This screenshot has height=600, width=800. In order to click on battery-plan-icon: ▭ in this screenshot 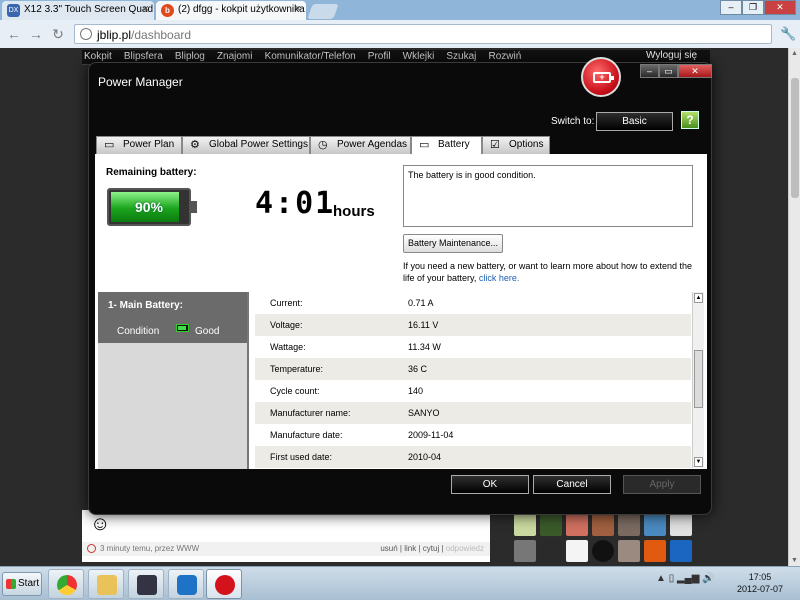, I will do `click(109, 145)`.